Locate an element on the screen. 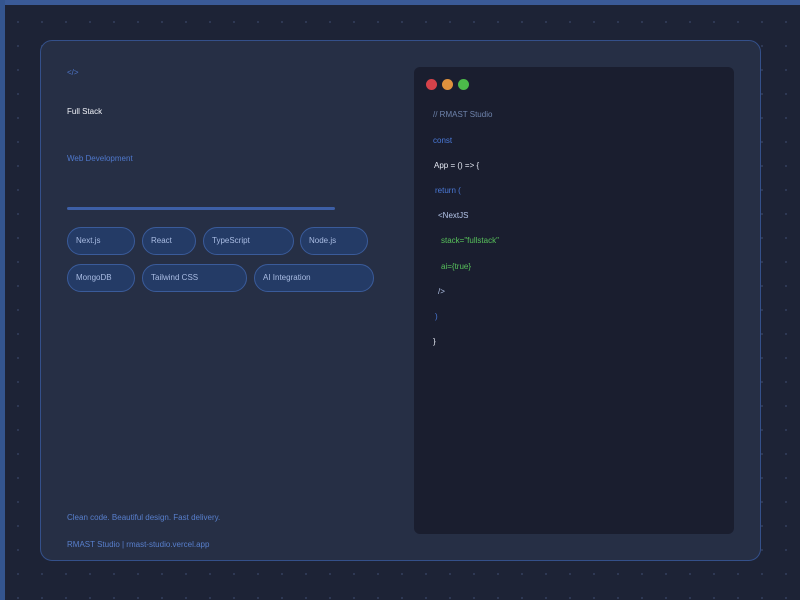 The image size is (800, 600). studio-credit: RMAST Studio | rmast-studio.vercel.app is located at coordinates (138, 544).